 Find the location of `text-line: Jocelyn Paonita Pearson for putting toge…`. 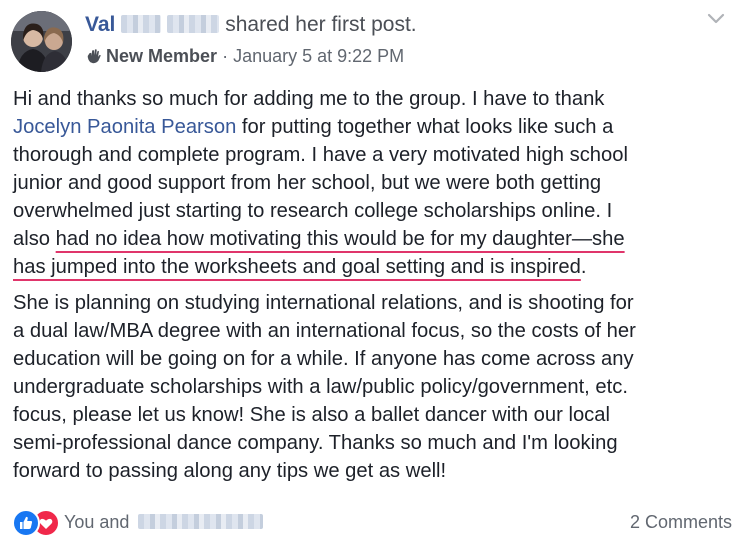

text-line: Jocelyn Paonita Pearson for putting toge… is located at coordinates (373, 127).